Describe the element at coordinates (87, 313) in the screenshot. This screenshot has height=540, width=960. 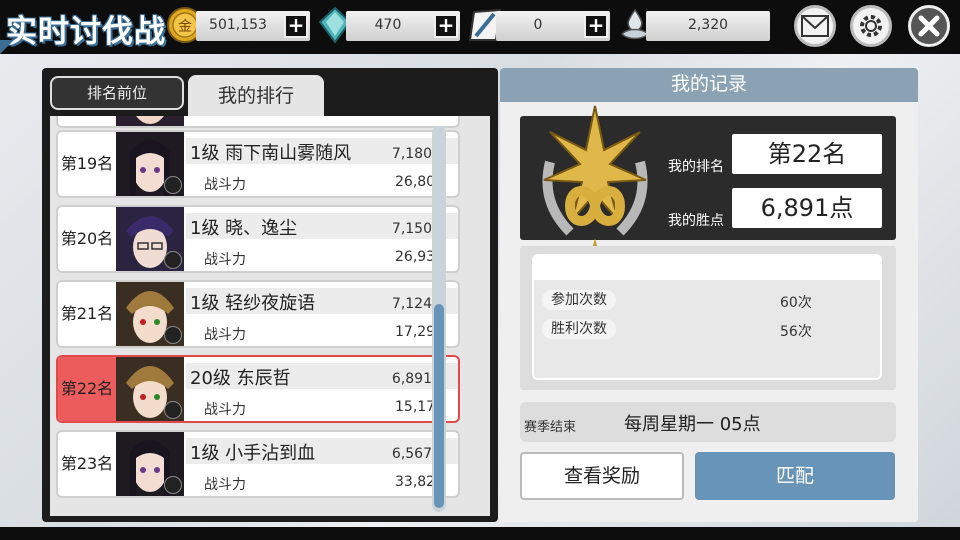
I see `rank-label: 第21名` at that location.